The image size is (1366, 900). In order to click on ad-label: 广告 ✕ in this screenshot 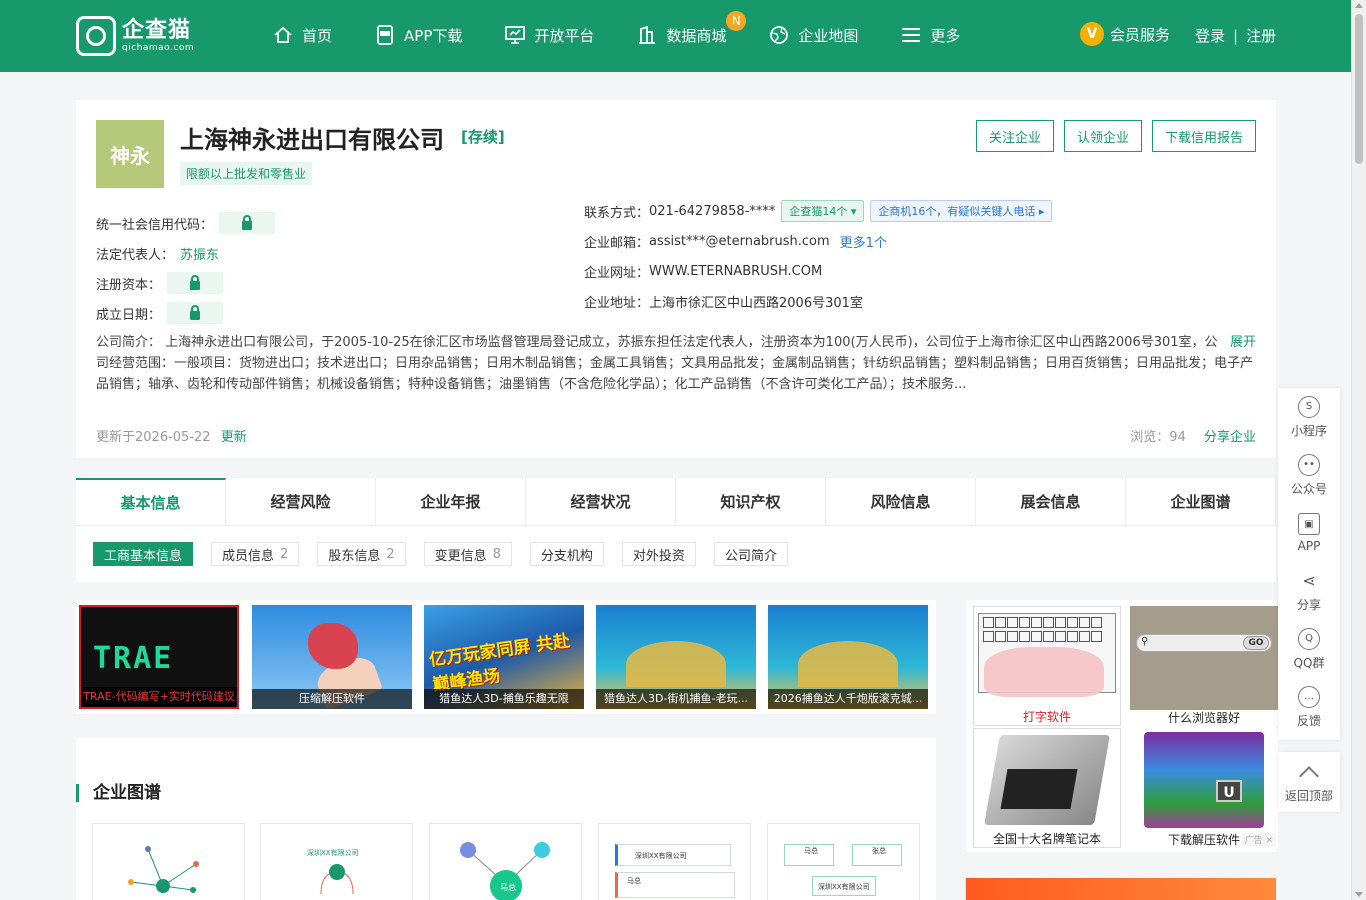, I will do `click(1258, 839)`.